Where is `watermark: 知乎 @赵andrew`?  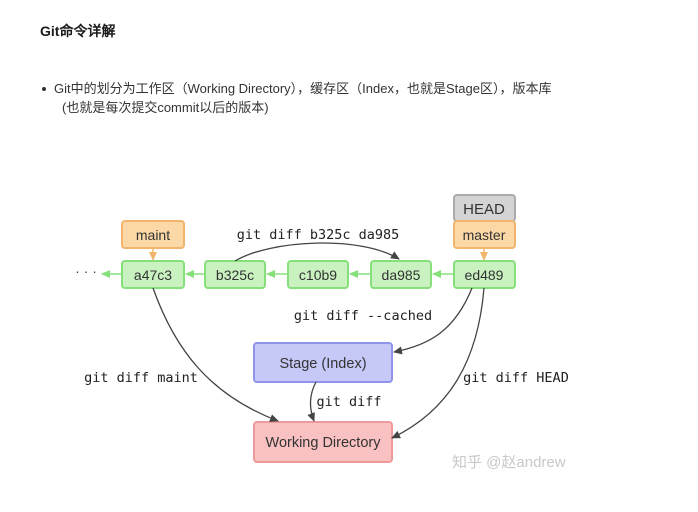
watermark: 知乎 @赵andrew is located at coordinates (509, 462).